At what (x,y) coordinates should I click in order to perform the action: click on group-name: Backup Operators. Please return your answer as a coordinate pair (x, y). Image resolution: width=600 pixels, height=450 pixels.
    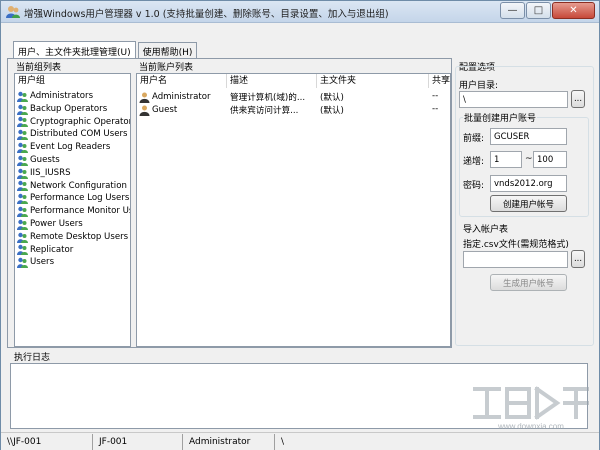
    Looking at the image, I should click on (69, 108).